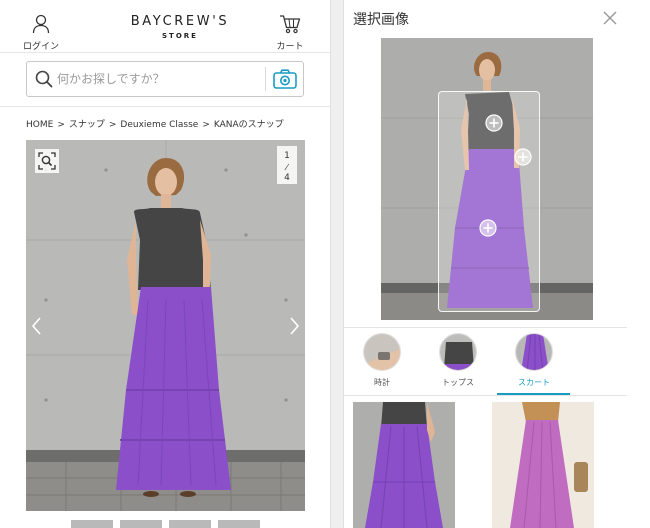 The image size is (650, 528). I want to click on tab-skirt: スカート, so click(534, 360).